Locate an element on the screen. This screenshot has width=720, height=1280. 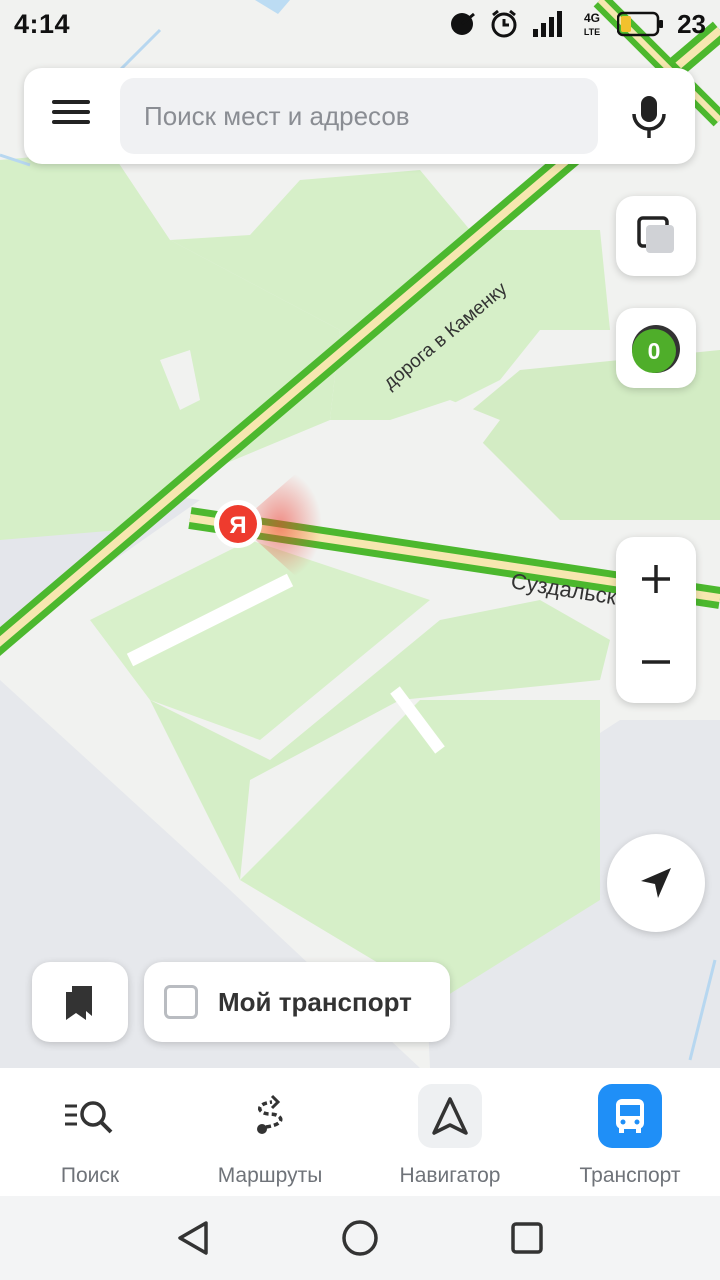
home-button is located at coordinates (360, 1238).